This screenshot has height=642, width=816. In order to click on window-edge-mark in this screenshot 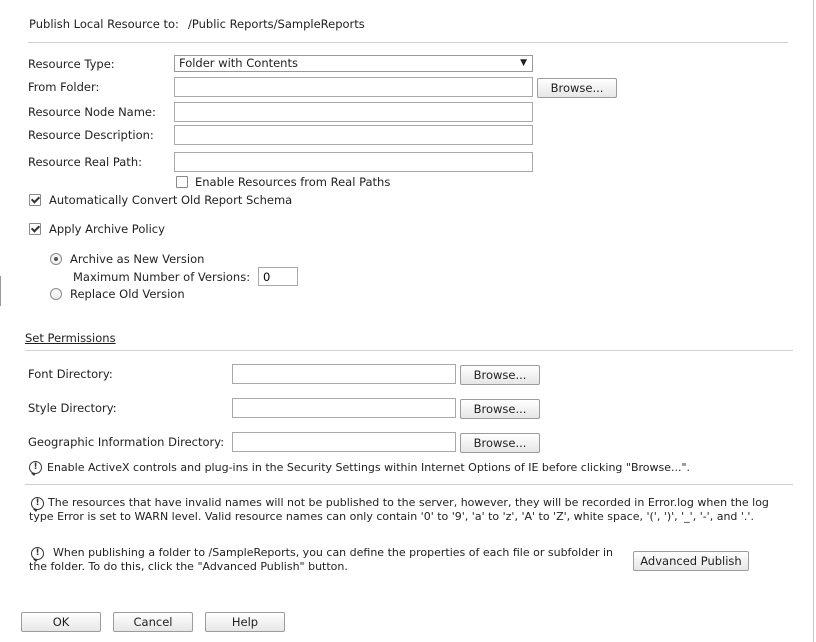, I will do `click(0, 291)`.